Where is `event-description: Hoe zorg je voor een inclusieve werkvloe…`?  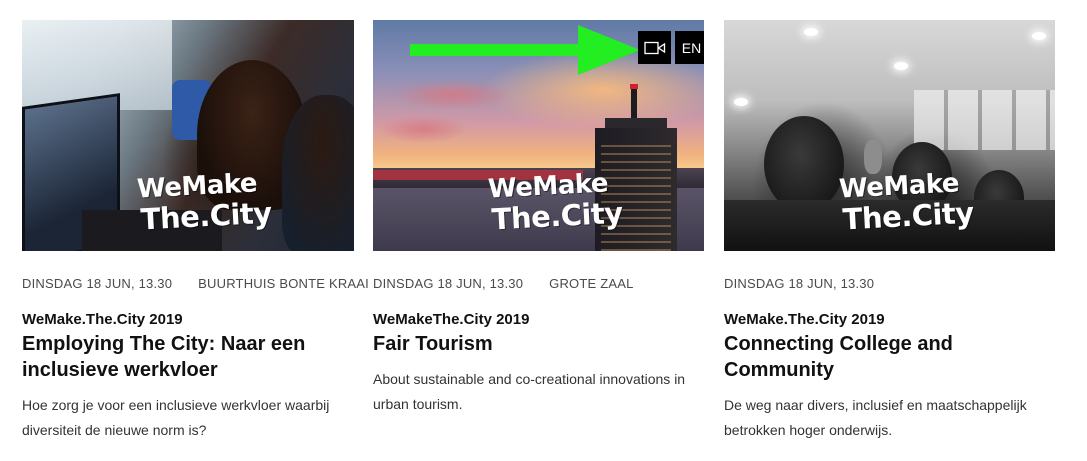
event-description: Hoe zorg je voor een inclusieve werkvloe… is located at coordinates (176, 417).